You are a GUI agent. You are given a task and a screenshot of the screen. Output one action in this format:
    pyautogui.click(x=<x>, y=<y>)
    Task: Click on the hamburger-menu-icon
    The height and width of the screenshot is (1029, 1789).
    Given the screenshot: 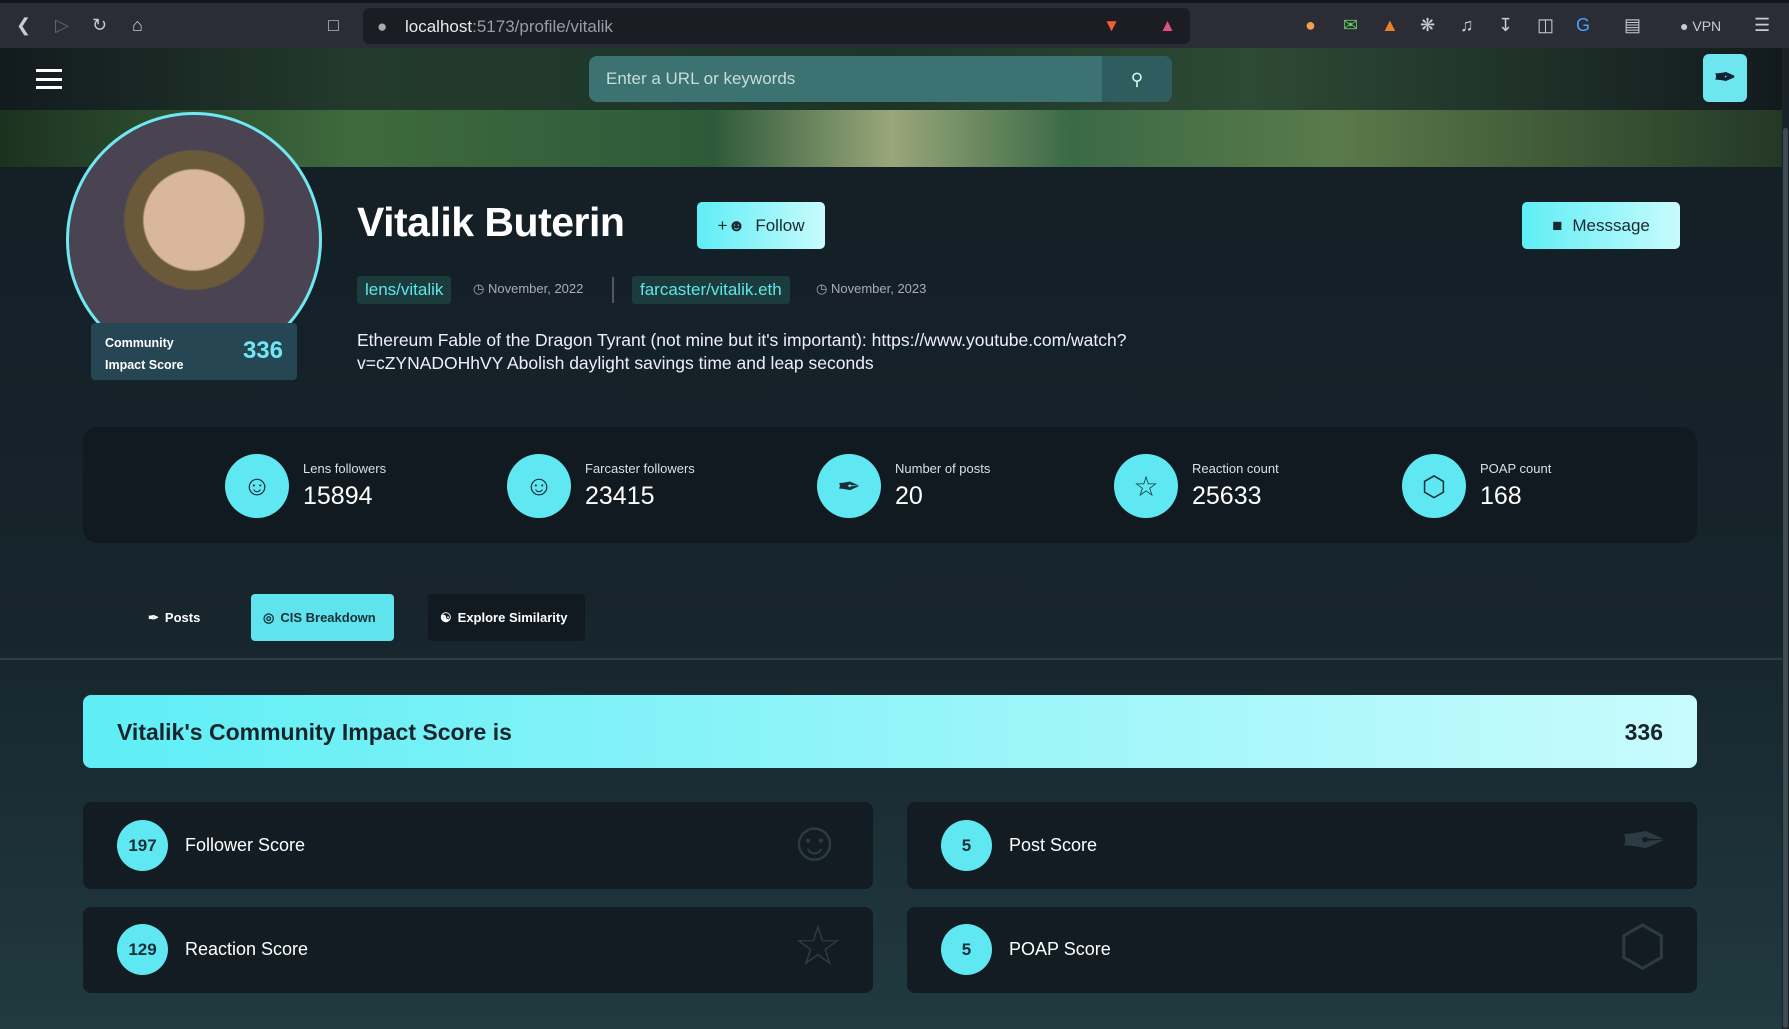 What is the action you would take?
    pyautogui.click(x=49, y=79)
    